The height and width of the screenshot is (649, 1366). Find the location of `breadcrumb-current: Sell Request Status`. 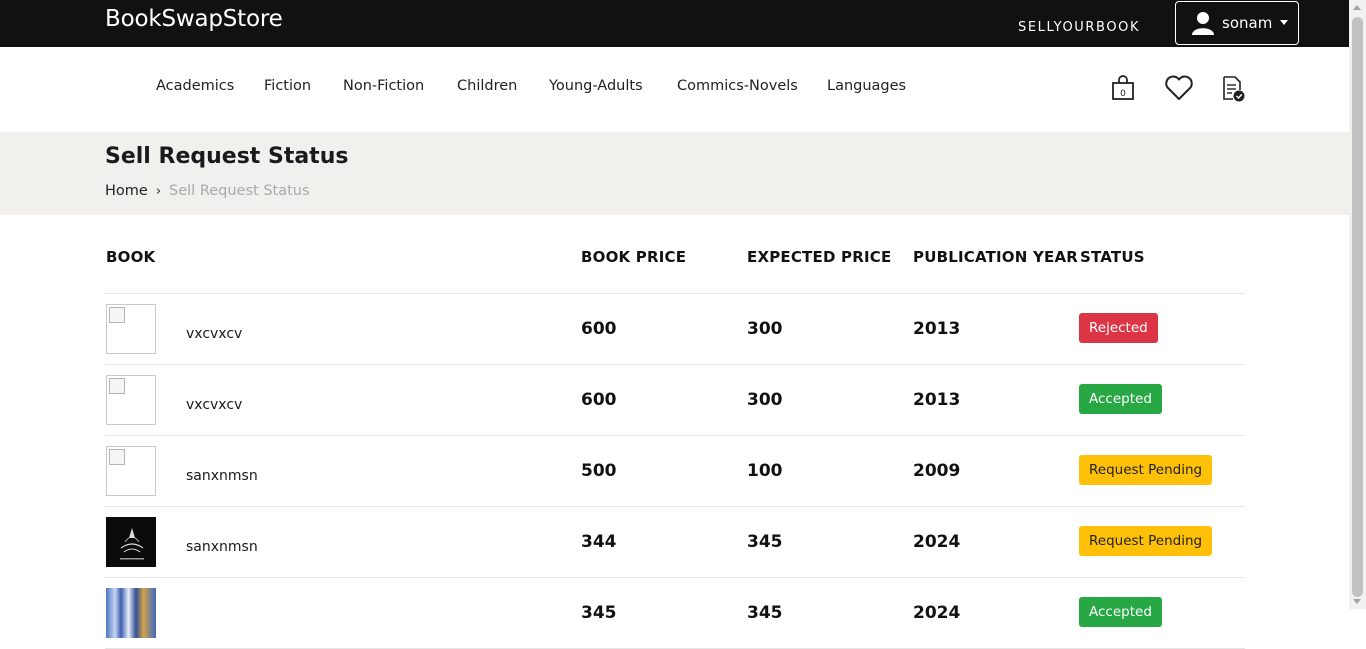

breadcrumb-current: Sell Request Status is located at coordinates (239, 191).